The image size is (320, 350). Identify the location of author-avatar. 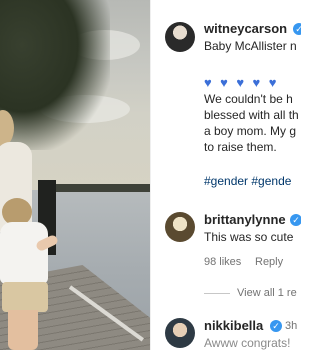
(180, 37).